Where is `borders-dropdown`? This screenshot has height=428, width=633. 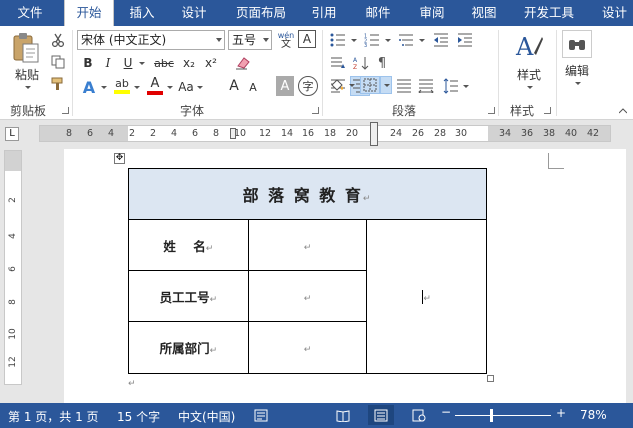 borders-dropdown is located at coordinates (386, 85).